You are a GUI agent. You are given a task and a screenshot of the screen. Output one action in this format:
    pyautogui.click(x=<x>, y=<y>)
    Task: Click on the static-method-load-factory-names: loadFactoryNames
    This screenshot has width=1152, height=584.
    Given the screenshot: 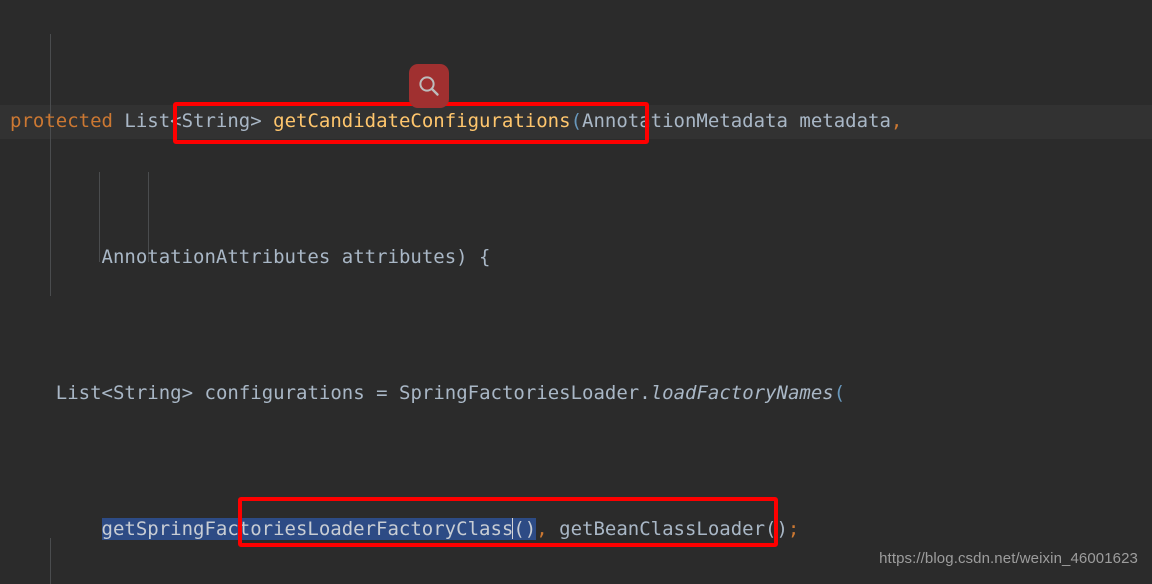 What is the action you would take?
    pyautogui.click(x=742, y=393)
    